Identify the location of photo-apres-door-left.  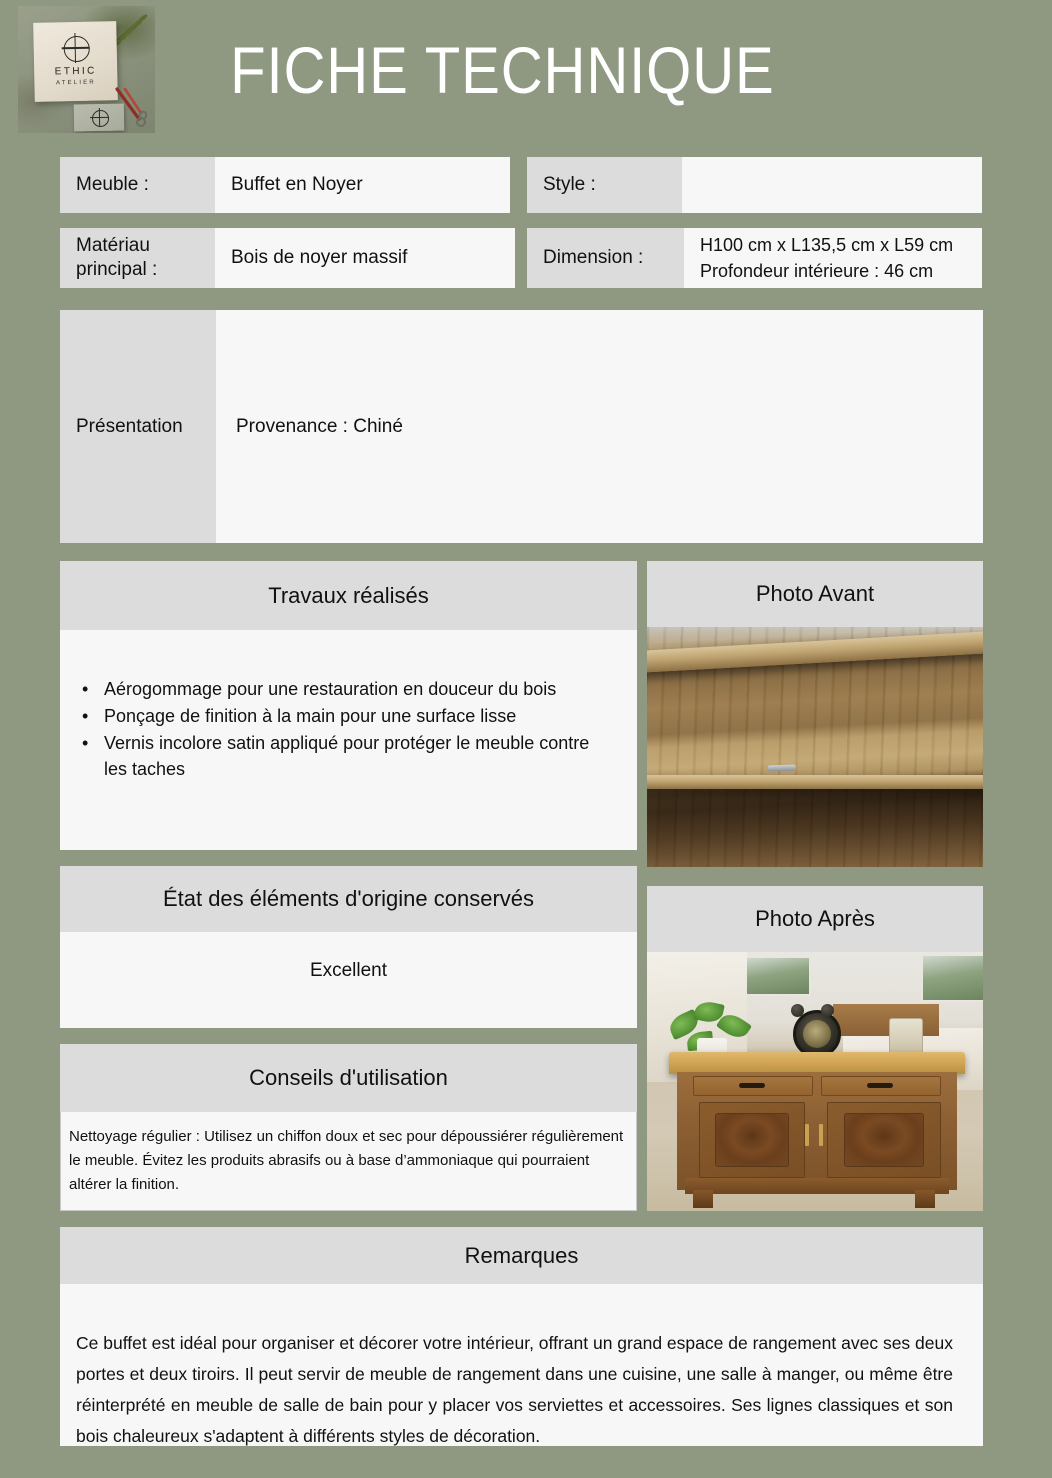
(752, 1140).